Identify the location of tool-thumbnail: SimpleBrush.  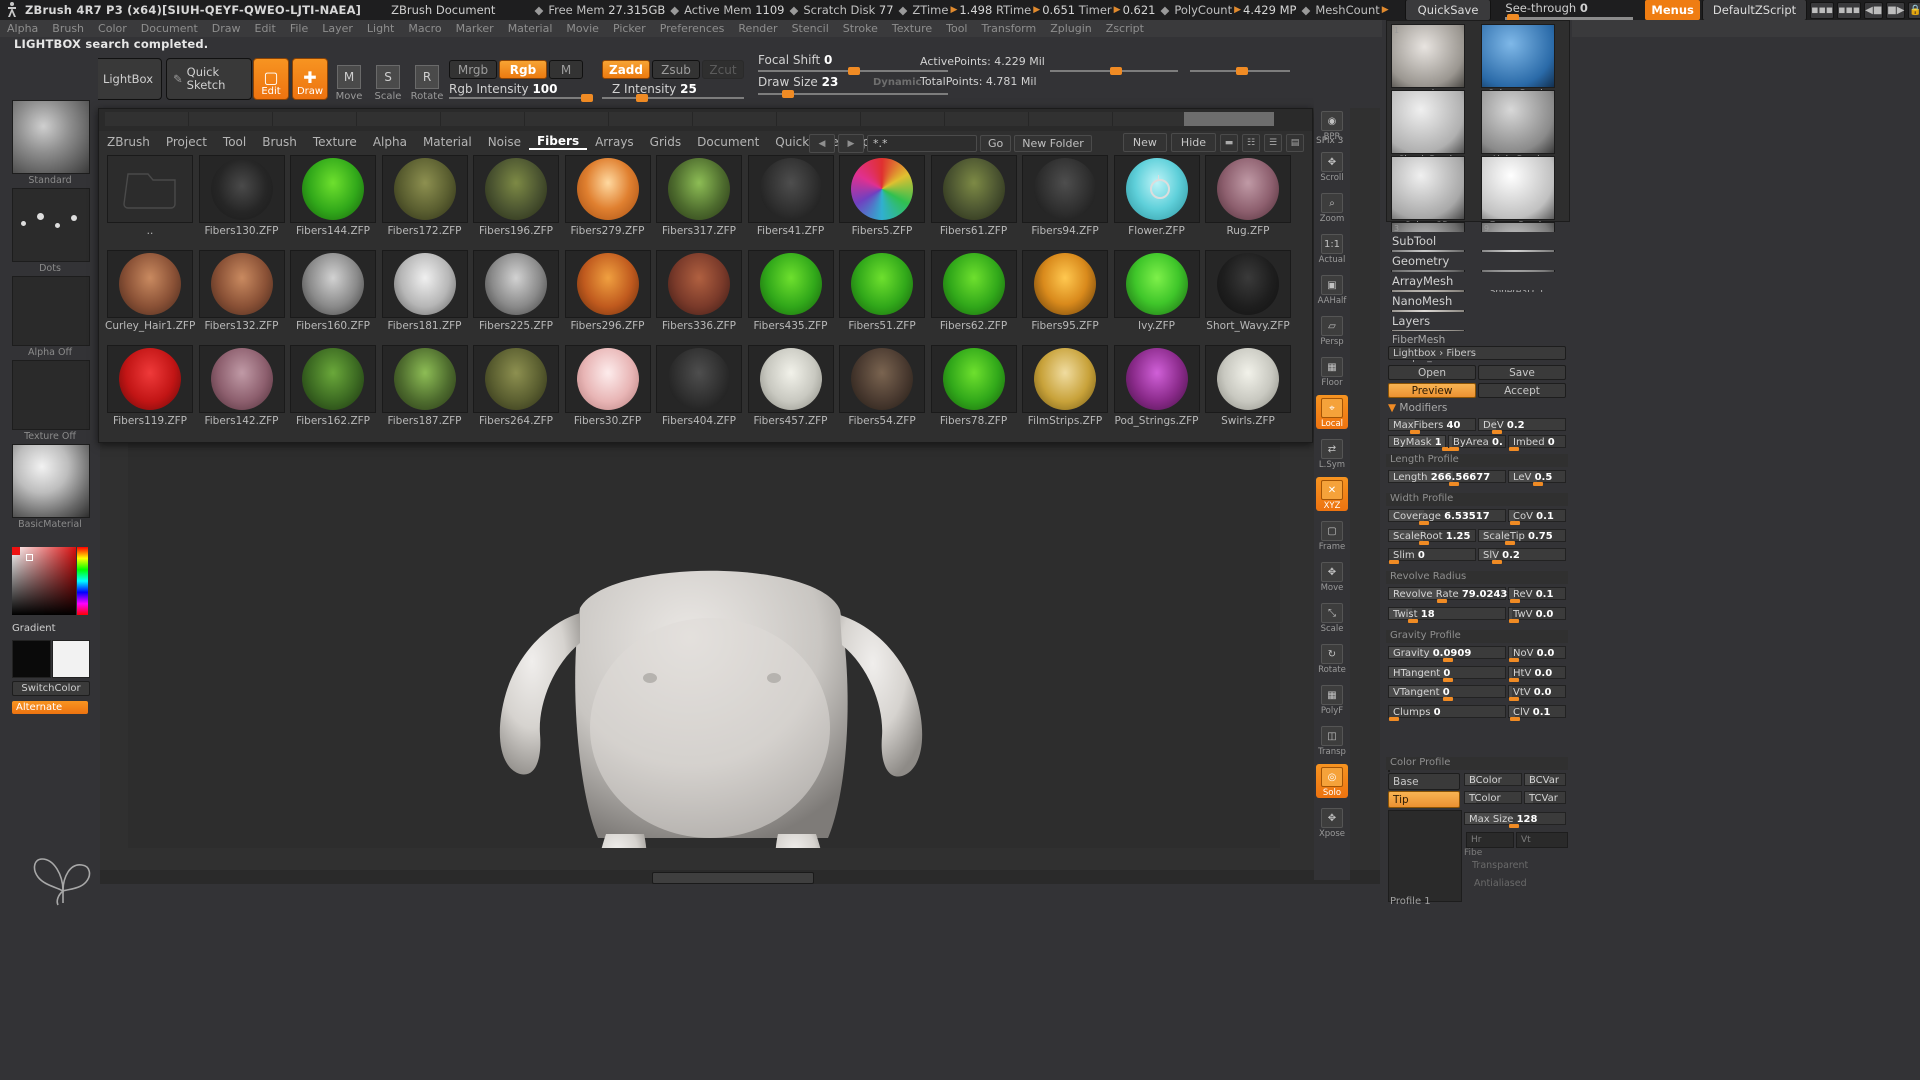
(1428, 127).